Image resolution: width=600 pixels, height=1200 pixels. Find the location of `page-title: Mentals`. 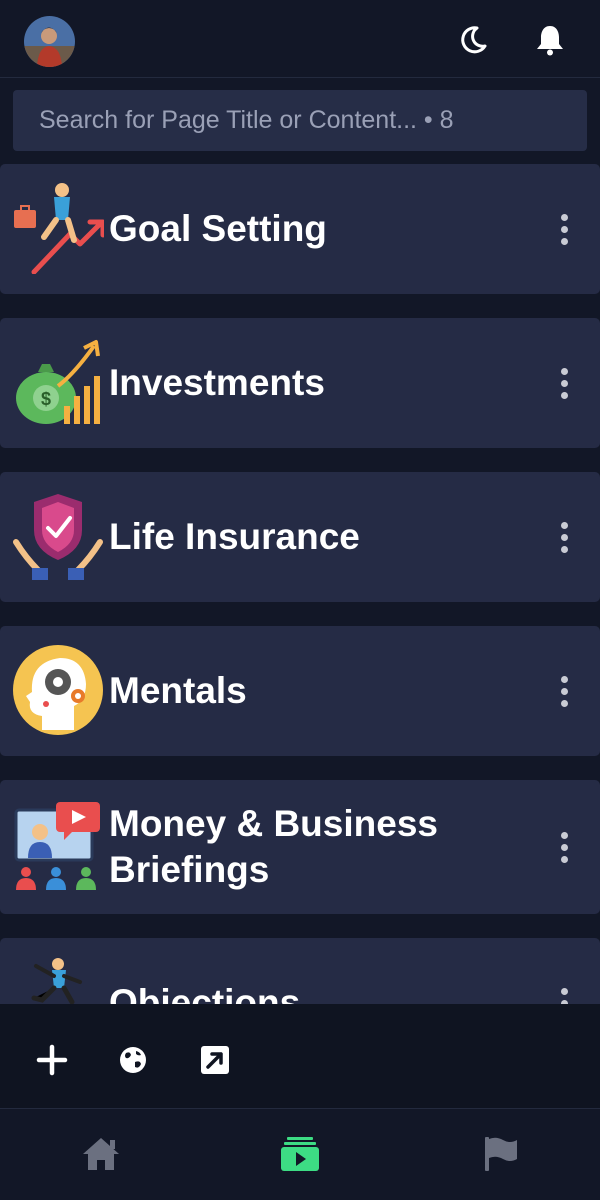

page-title: Mentals is located at coordinates (178, 690).